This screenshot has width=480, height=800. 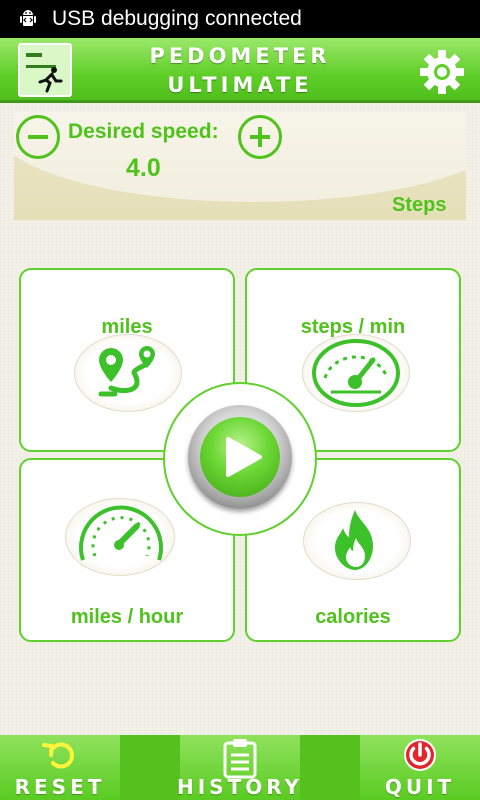 I want to click on desired-speed-label: Desired speed:, so click(x=143, y=131).